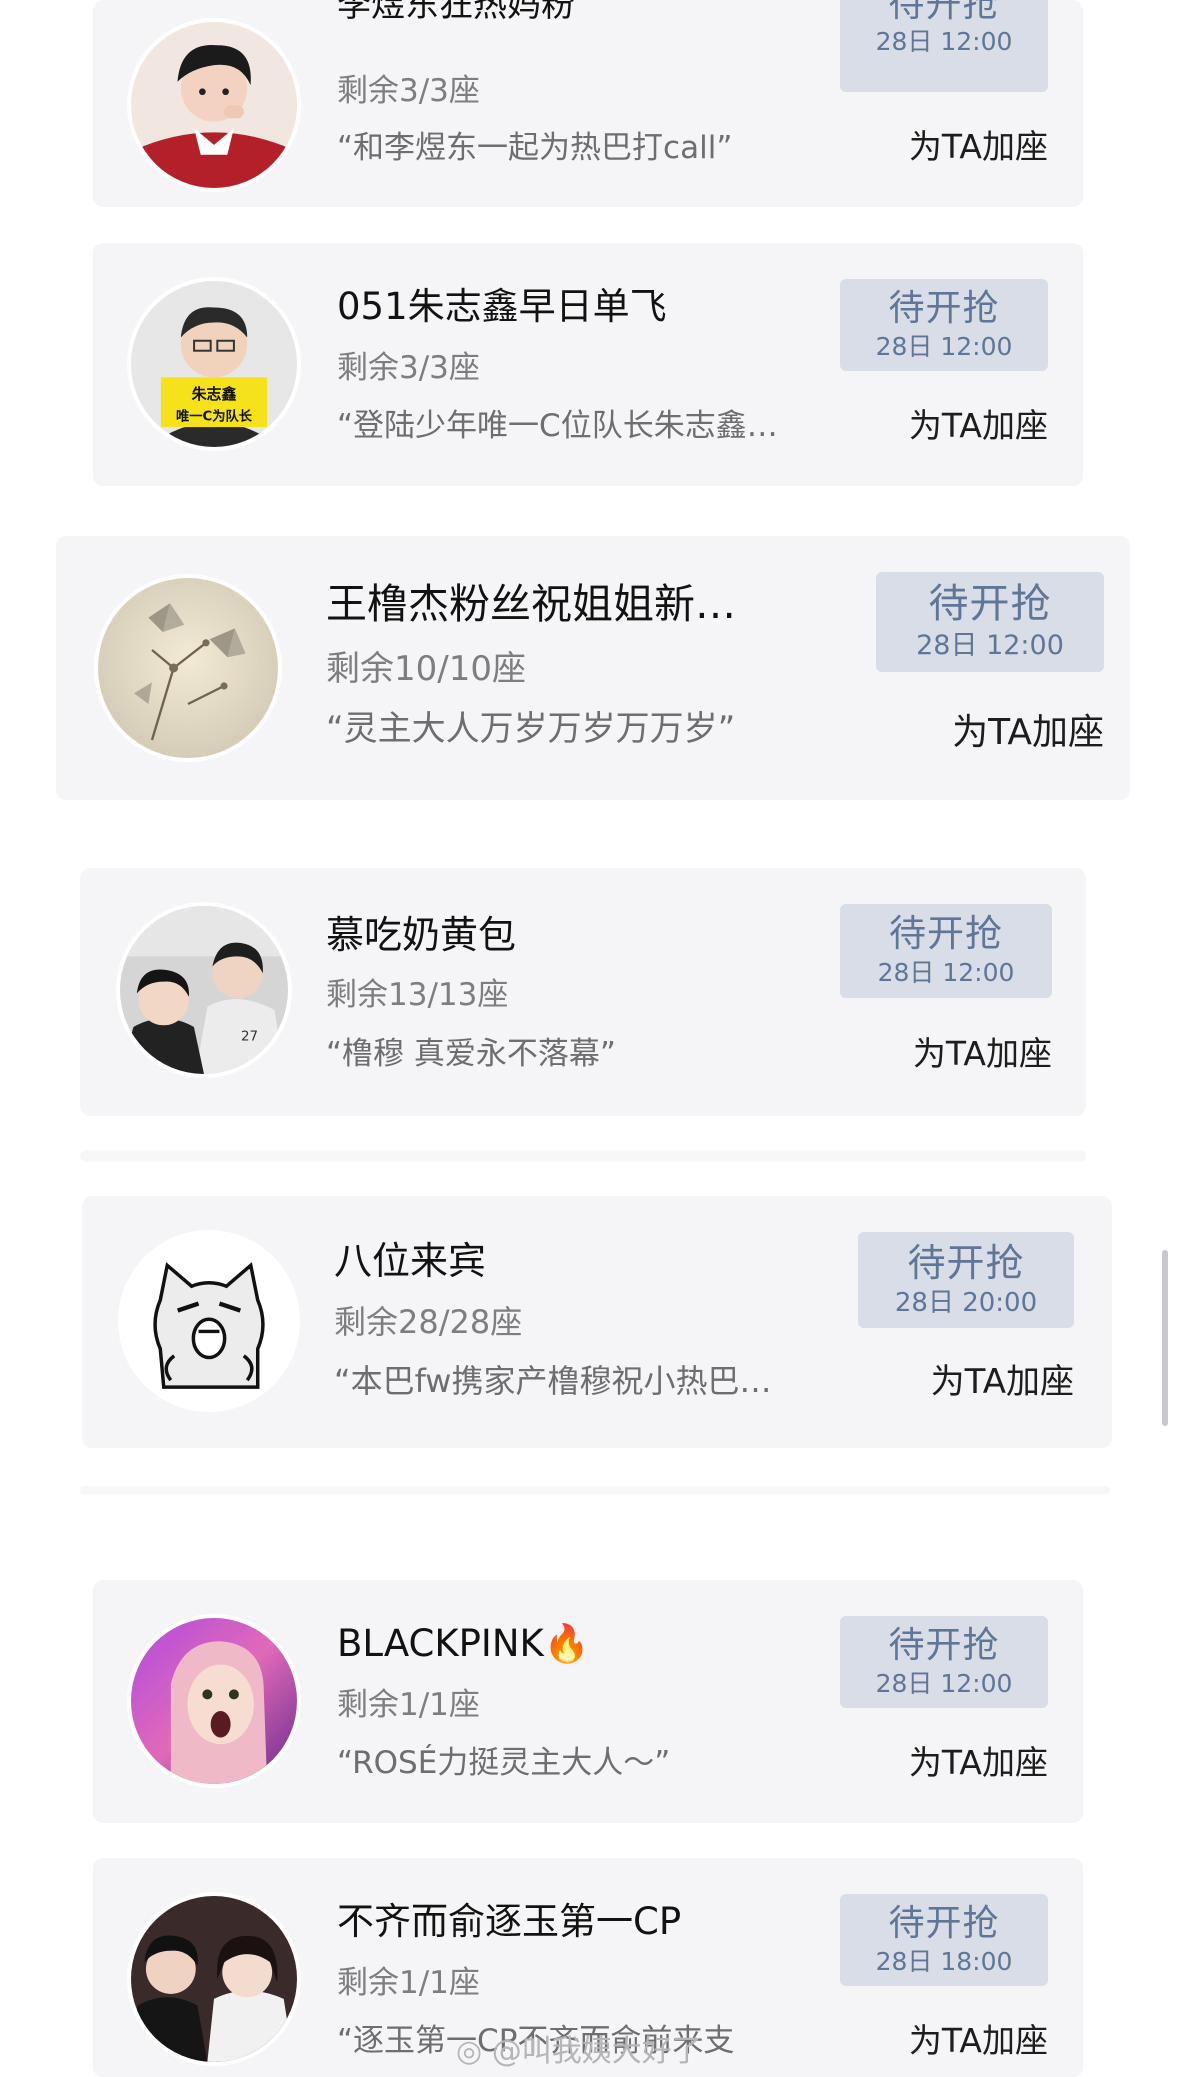 The width and height of the screenshot is (1179, 2077). Describe the element at coordinates (596, 2051) in the screenshot. I see `watermark-text: @叫我姨大好了` at that location.